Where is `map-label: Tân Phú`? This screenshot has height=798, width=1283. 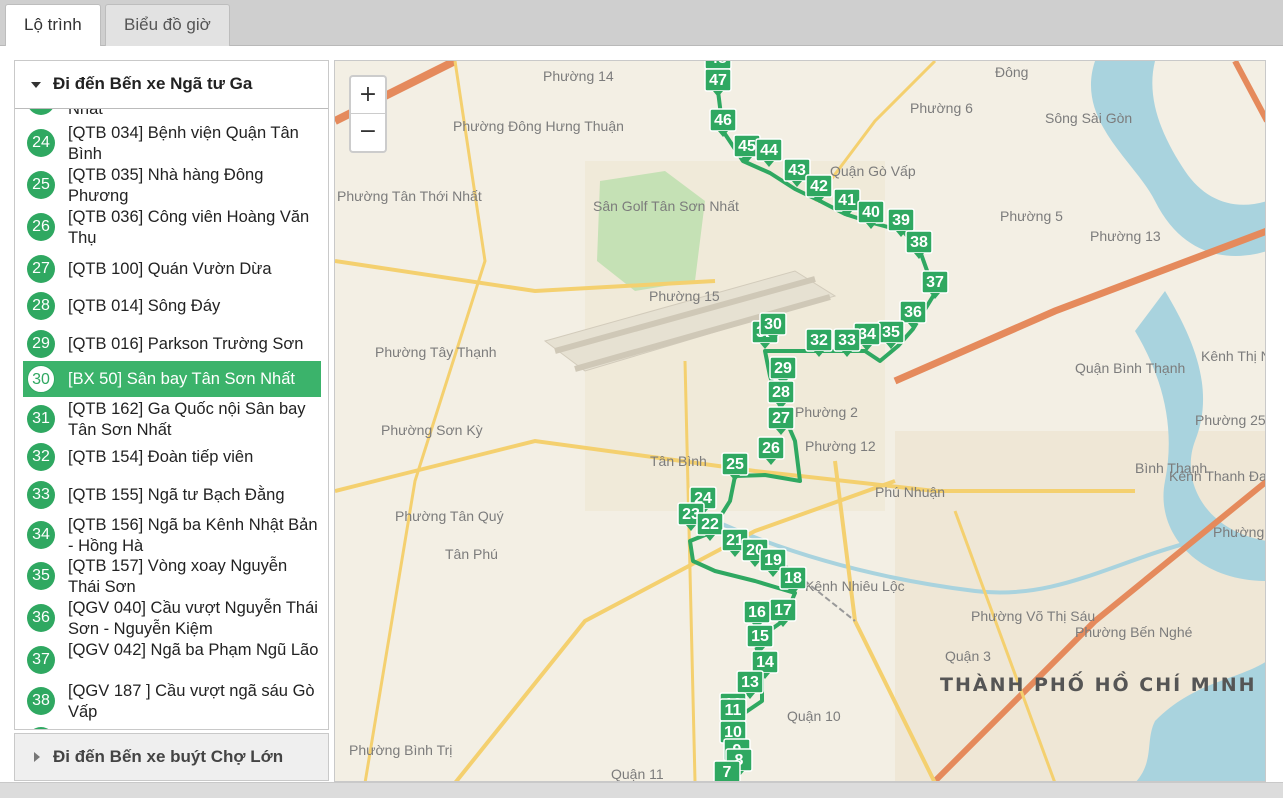
map-label: Tân Phú is located at coordinates (471, 554).